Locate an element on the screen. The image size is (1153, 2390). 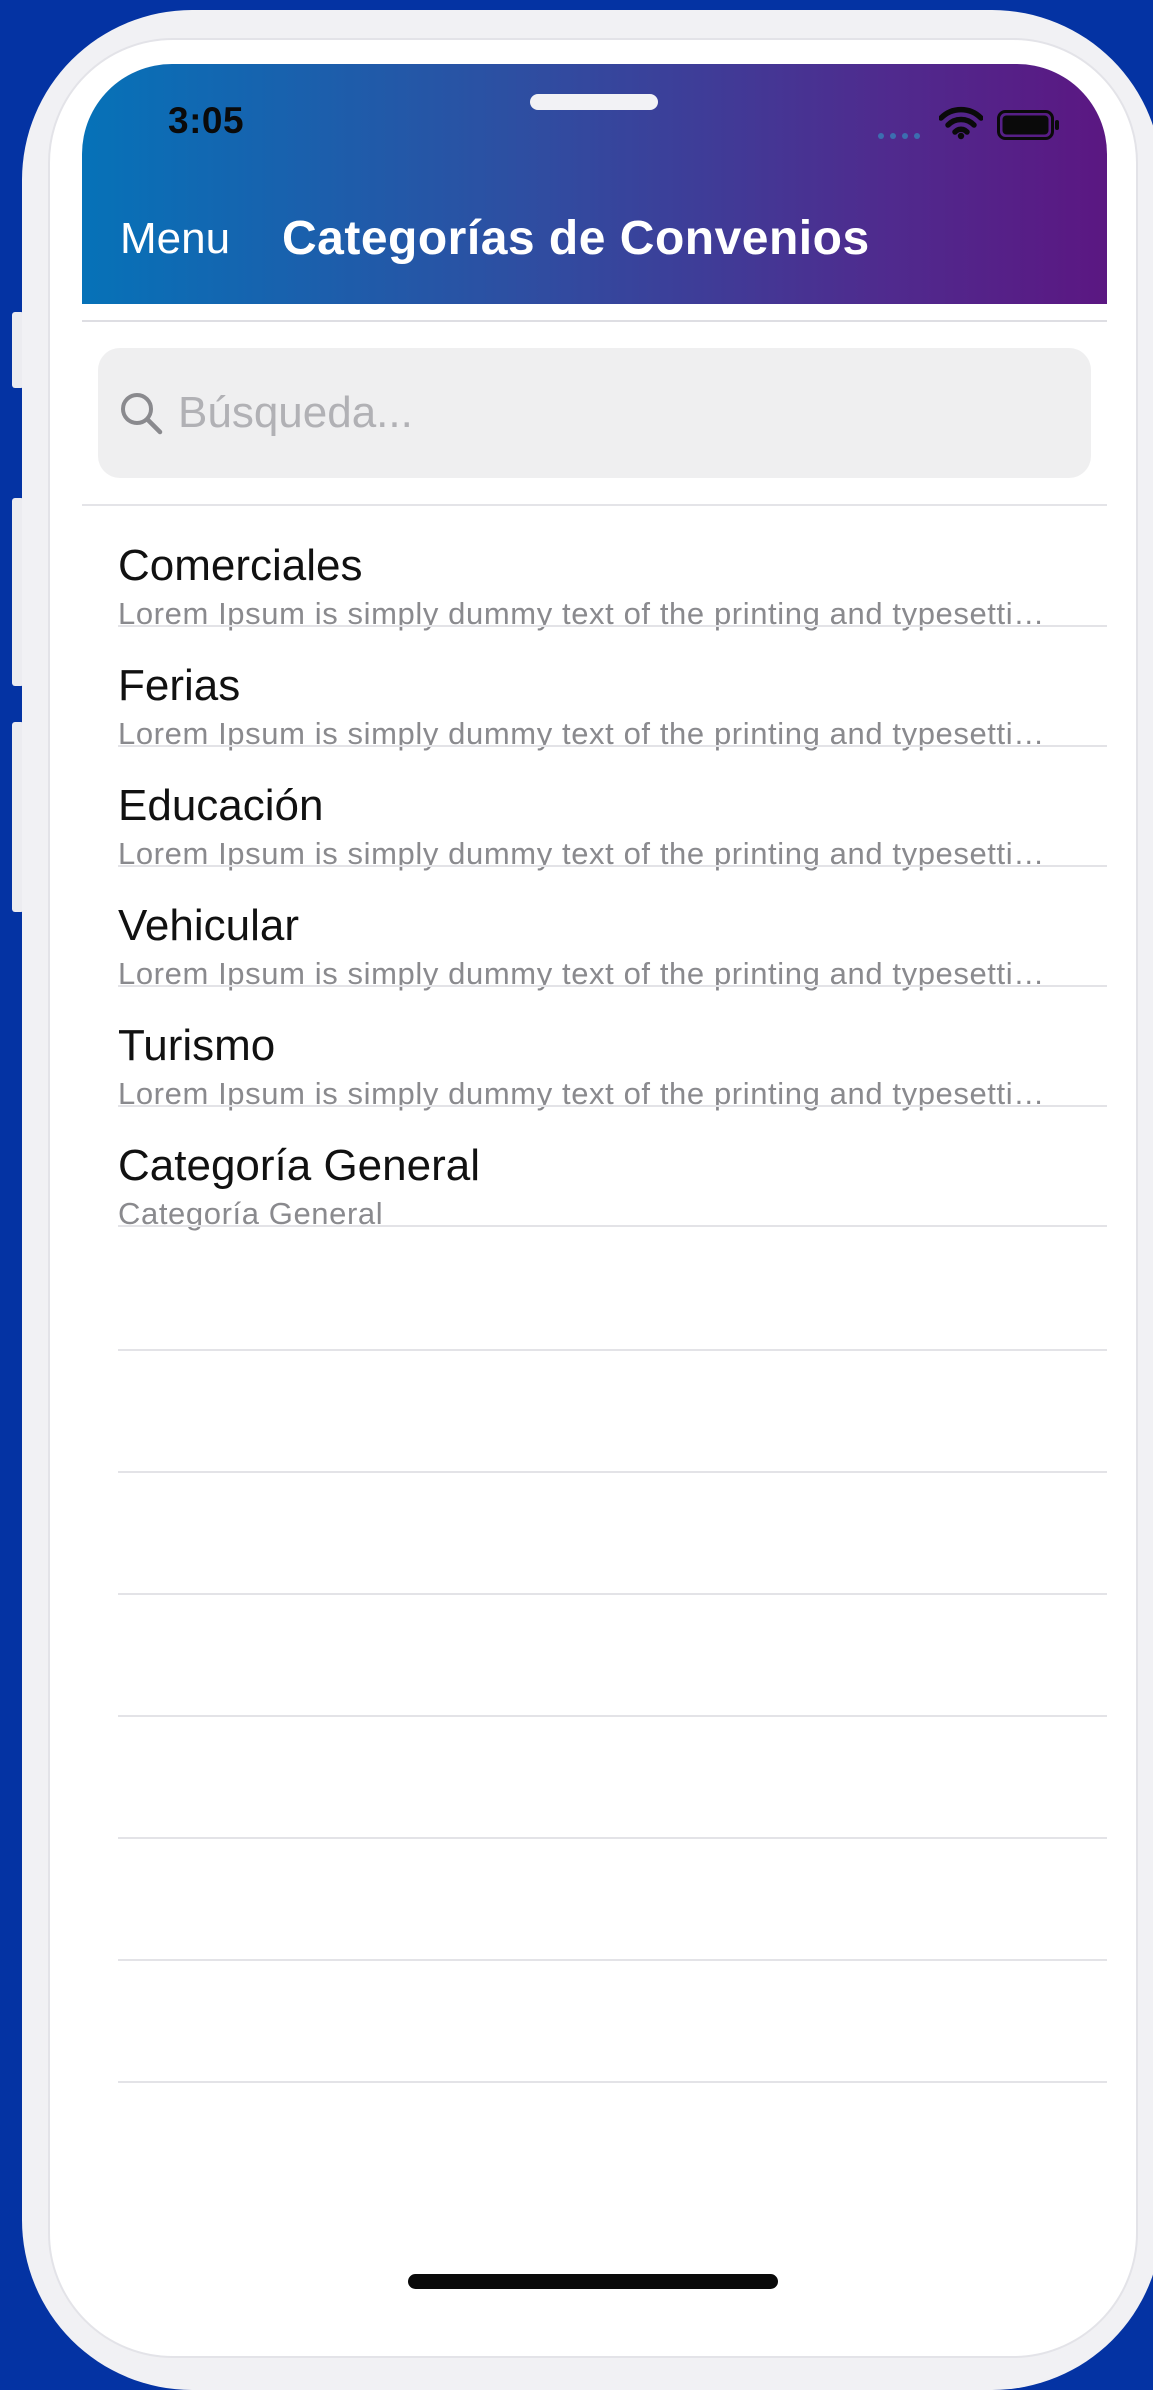
header-divider is located at coordinates (594, 321).